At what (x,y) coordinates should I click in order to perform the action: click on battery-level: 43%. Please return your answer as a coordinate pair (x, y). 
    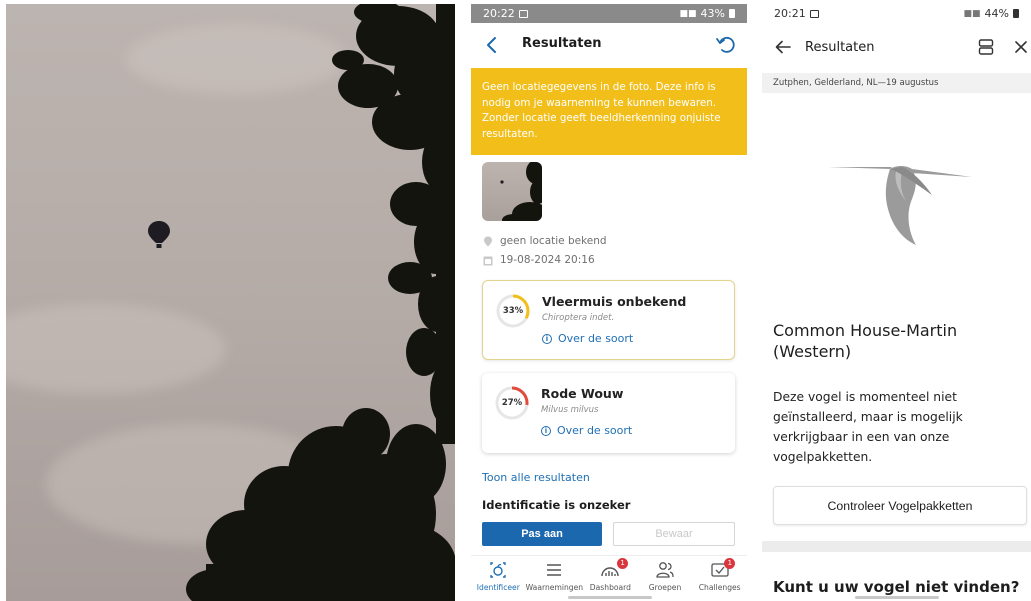
    Looking at the image, I should click on (712, 13).